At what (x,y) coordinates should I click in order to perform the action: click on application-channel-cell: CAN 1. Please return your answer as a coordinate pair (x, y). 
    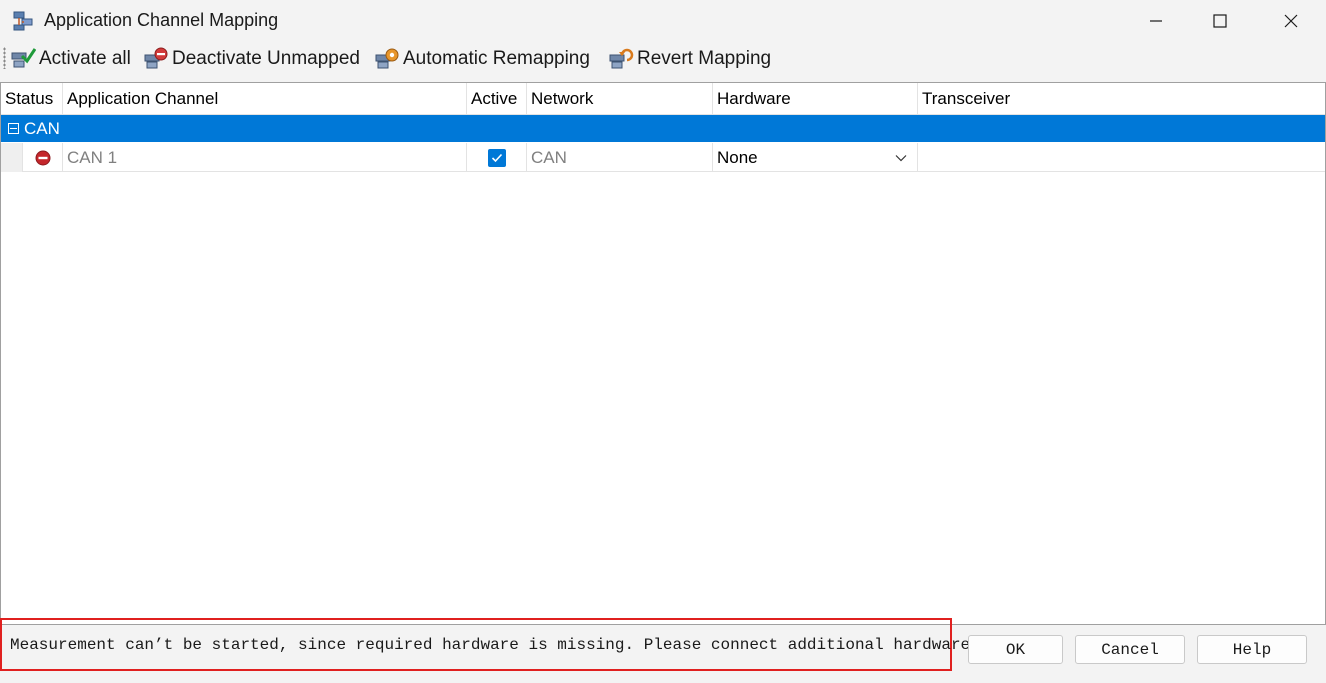
    Looking at the image, I should click on (265, 157).